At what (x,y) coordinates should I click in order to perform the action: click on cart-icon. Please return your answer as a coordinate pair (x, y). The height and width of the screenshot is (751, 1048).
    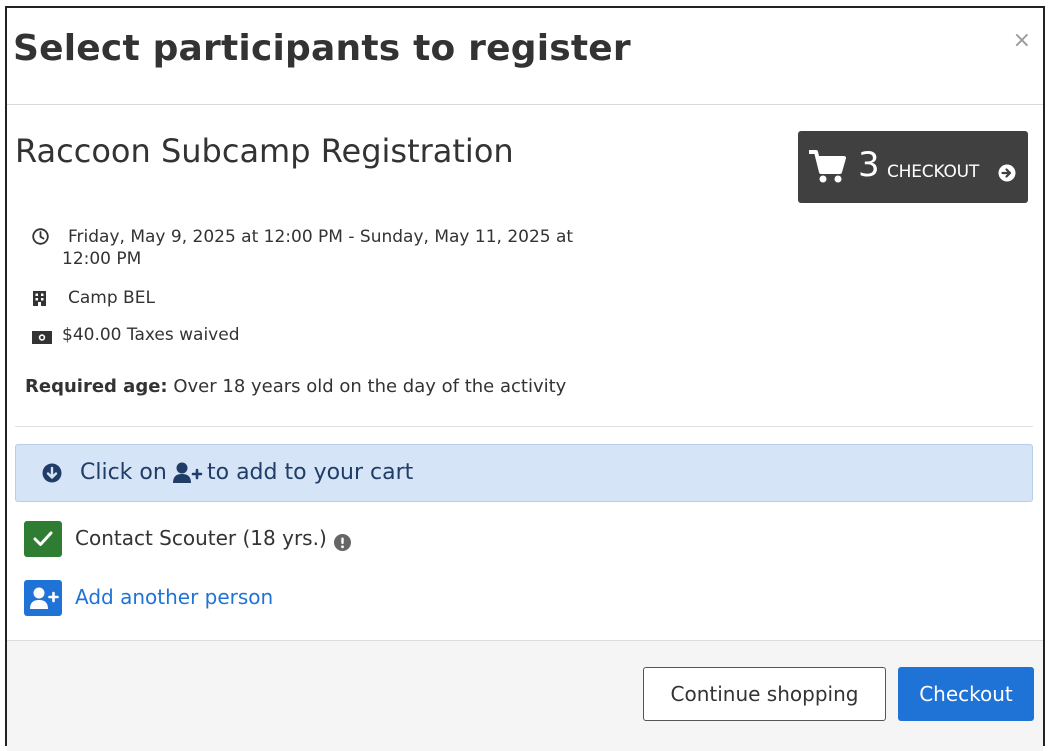
    Looking at the image, I should click on (827, 168).